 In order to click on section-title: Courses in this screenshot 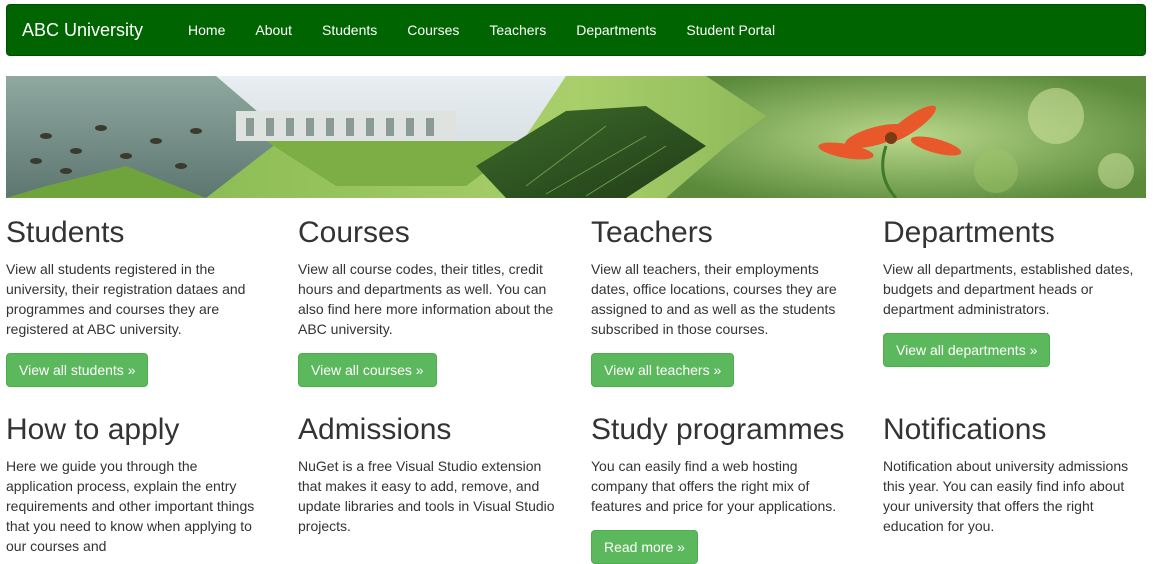, I will do `click(354, 232)`.